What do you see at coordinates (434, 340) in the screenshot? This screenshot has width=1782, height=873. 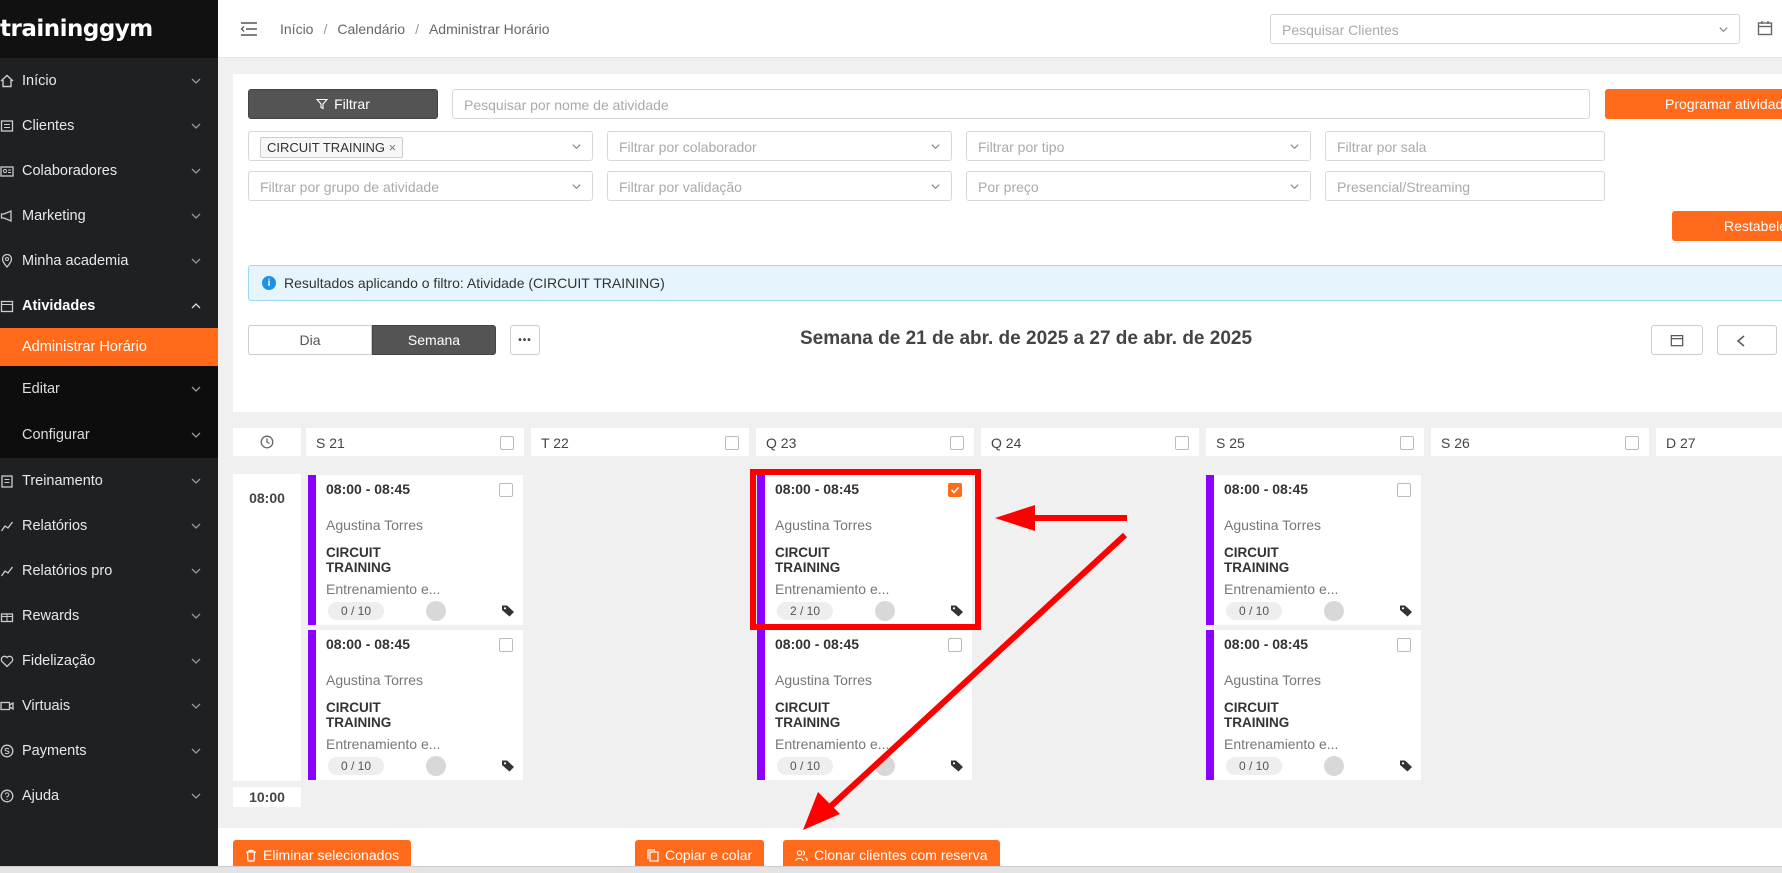 I see `view-week-button: Semana` at bounding box center [434, 340].